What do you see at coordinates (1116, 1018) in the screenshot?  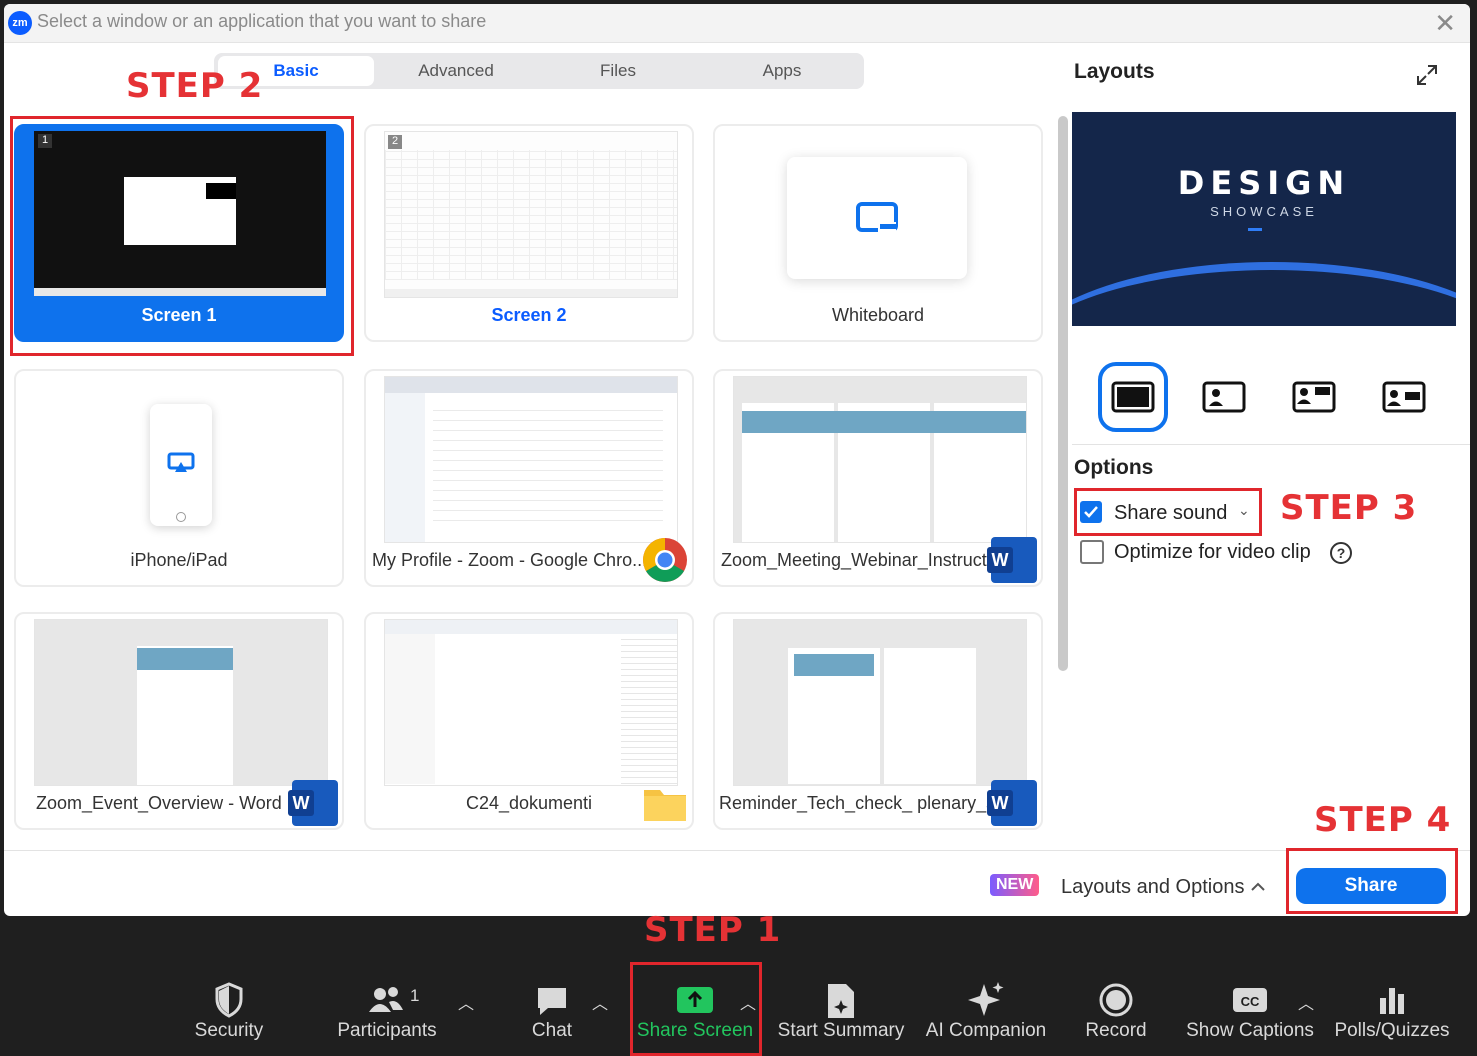 I see `toolbar-record-button: Record` at bounding box center [1116, 1018].